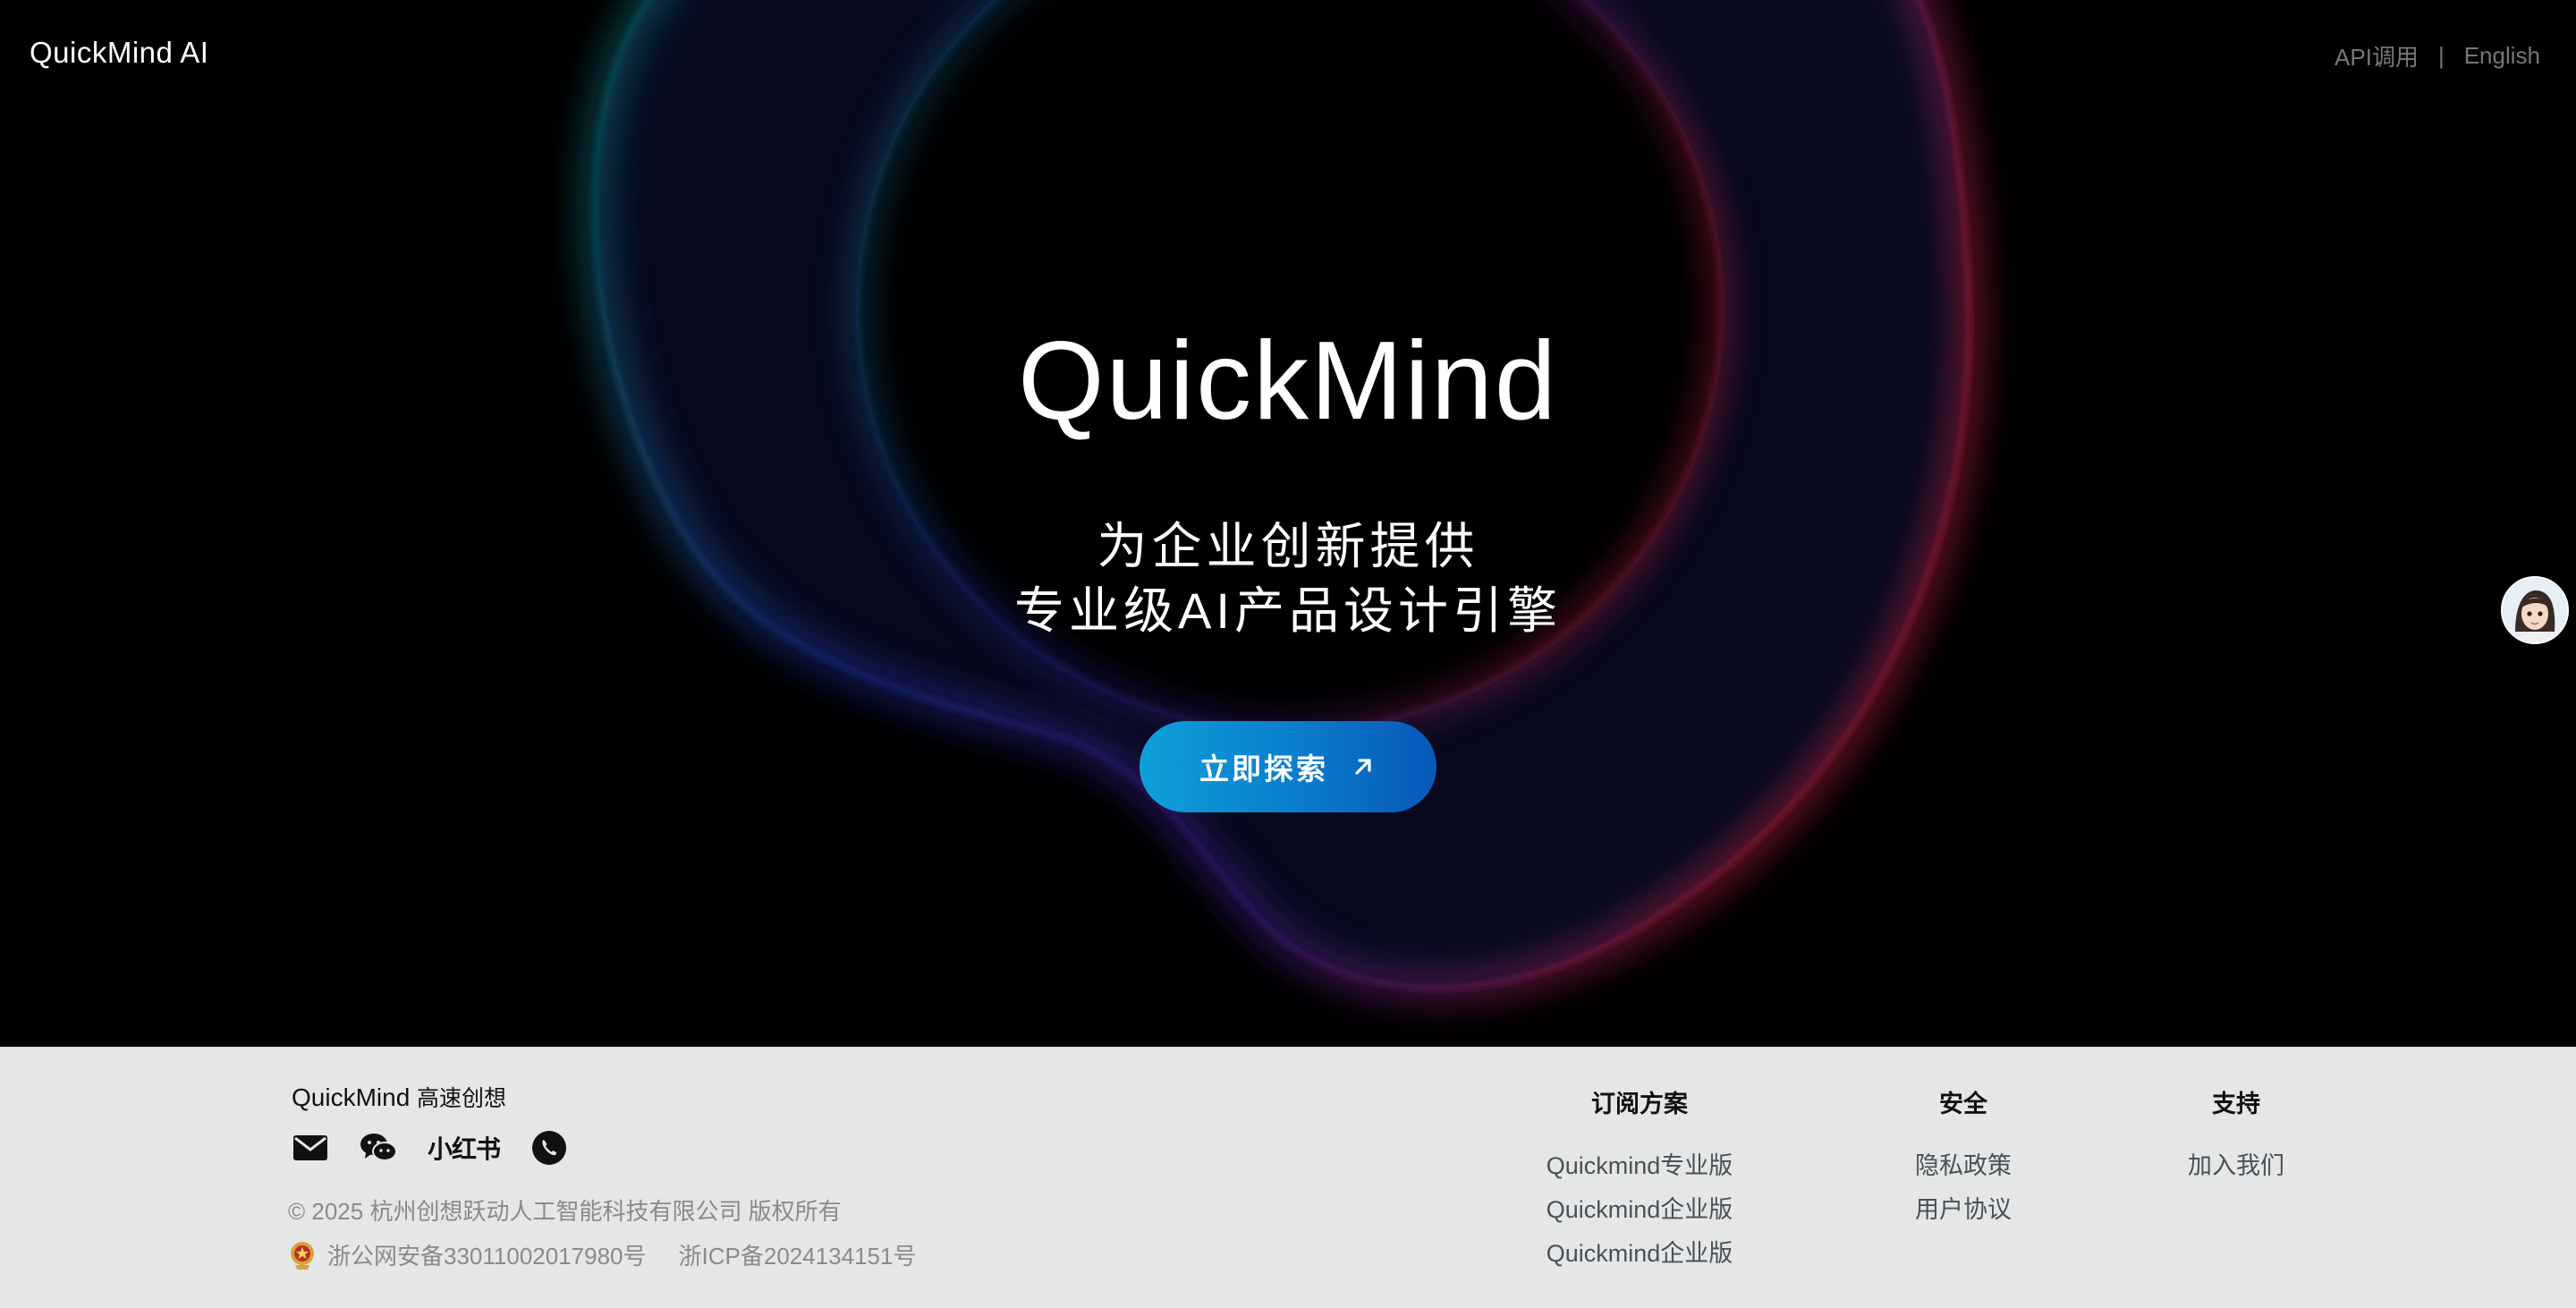  Describe the element at coordinates (1963, 1104) in the screenshot. I see `footer-column-title: 安全` at that location.